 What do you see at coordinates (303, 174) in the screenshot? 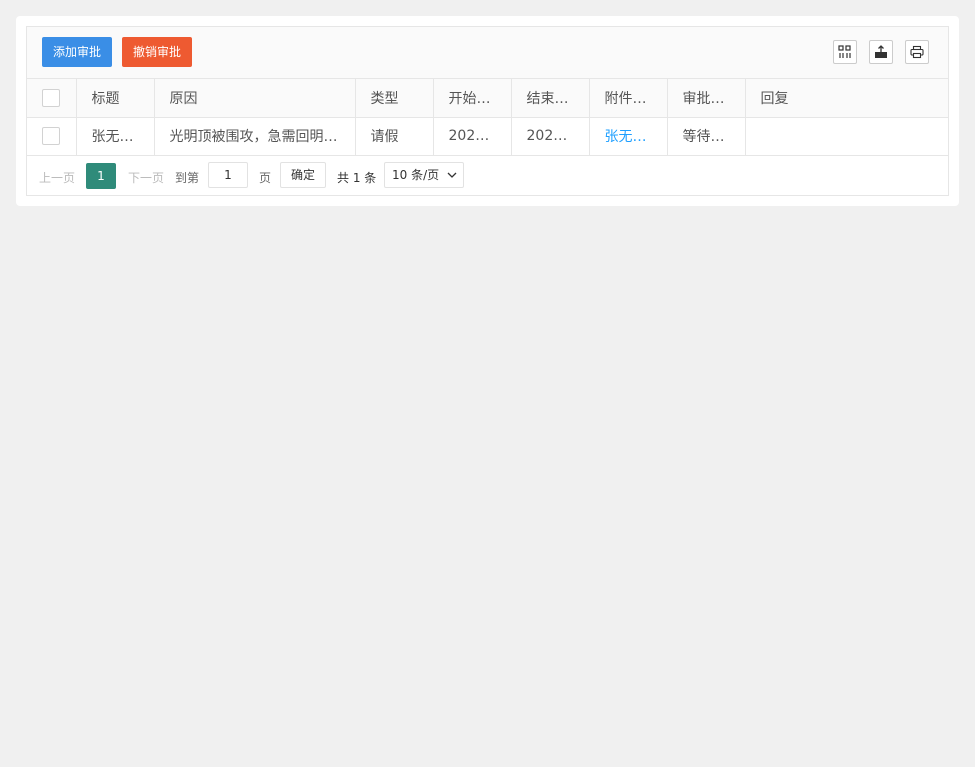
I see `confirm-page-button: 确定` at bounding box center [303, 174].